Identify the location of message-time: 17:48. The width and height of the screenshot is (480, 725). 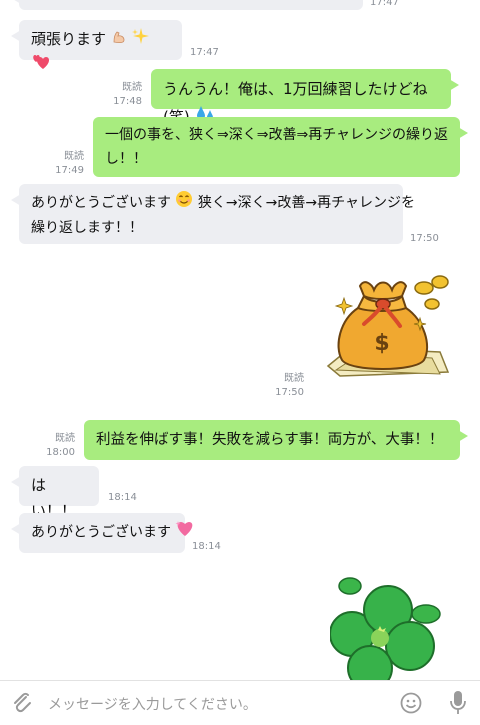
(127, 101).